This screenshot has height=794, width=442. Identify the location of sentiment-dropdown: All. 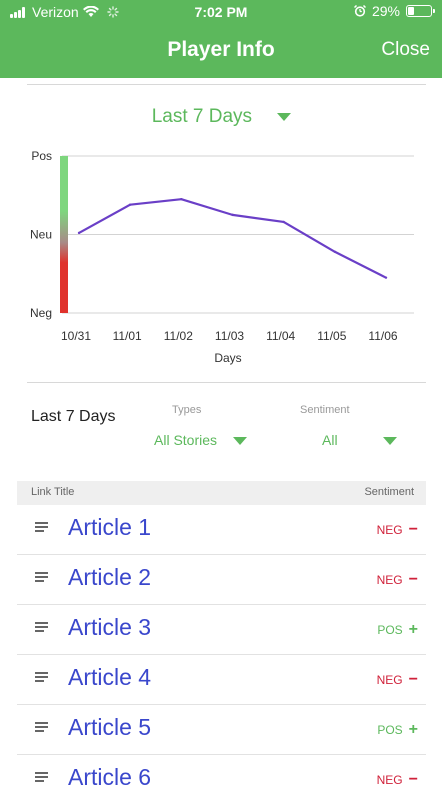
(360, 440).